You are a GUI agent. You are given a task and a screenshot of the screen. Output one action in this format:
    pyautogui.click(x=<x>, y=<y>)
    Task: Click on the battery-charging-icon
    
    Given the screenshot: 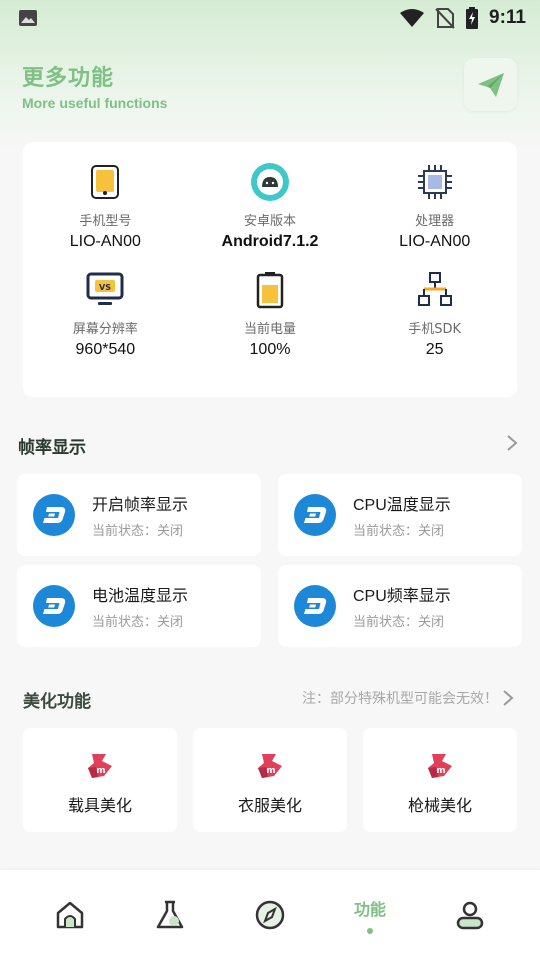 What is the action you would take?
    pyautogui.click(x=472, y=18)
    